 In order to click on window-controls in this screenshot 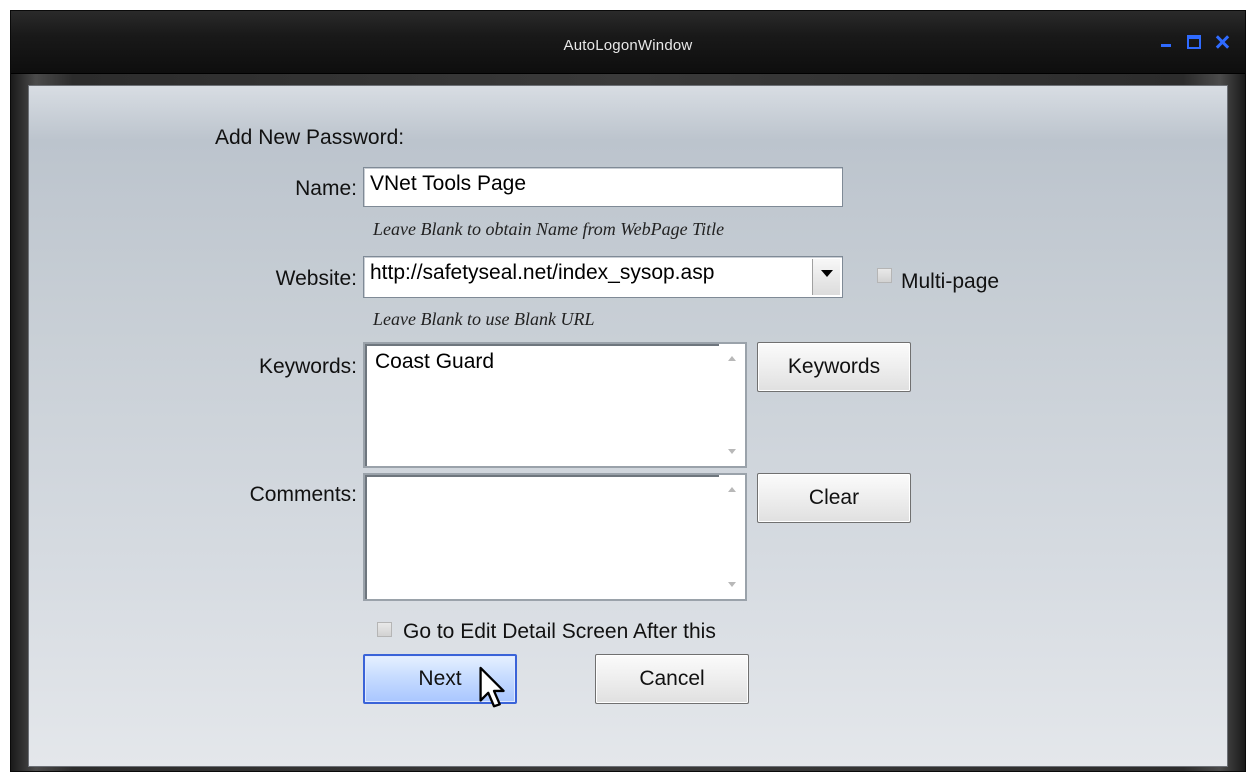, I will do `click(1194, 42)`.